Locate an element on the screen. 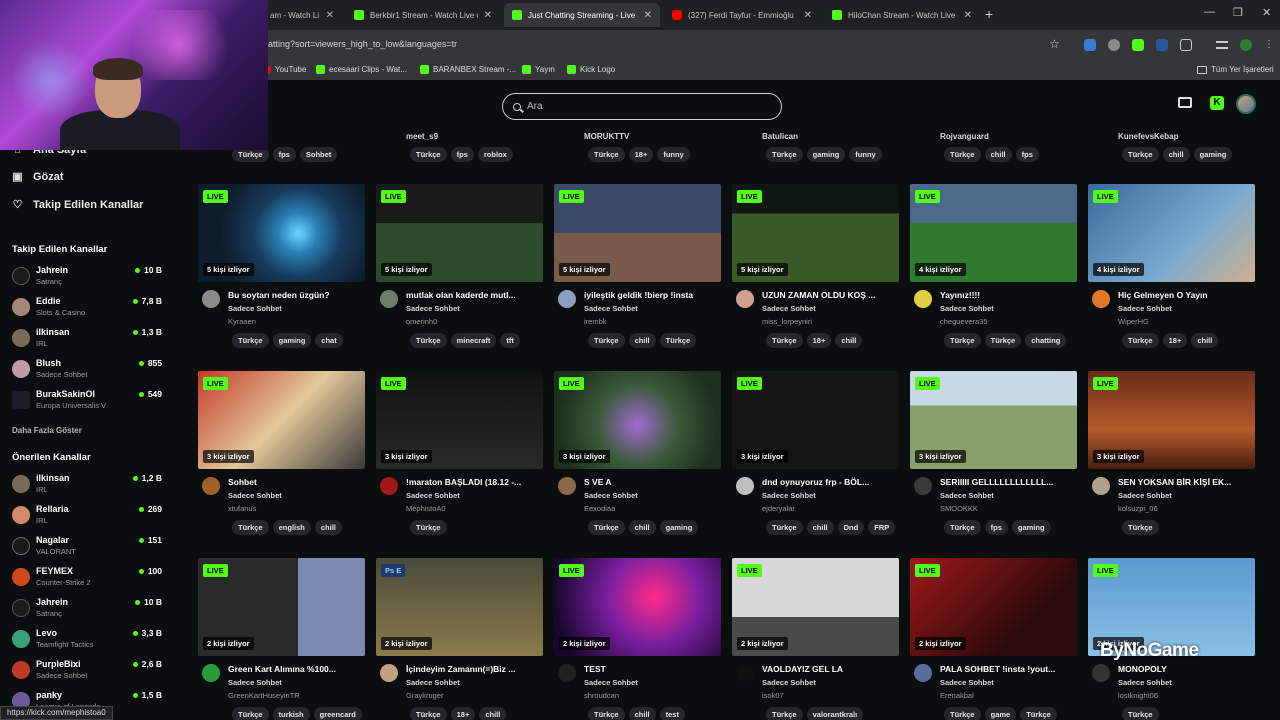 This screenshot has height=720, width=1280. reading-list-icon is located at coordinates (1222, 45).